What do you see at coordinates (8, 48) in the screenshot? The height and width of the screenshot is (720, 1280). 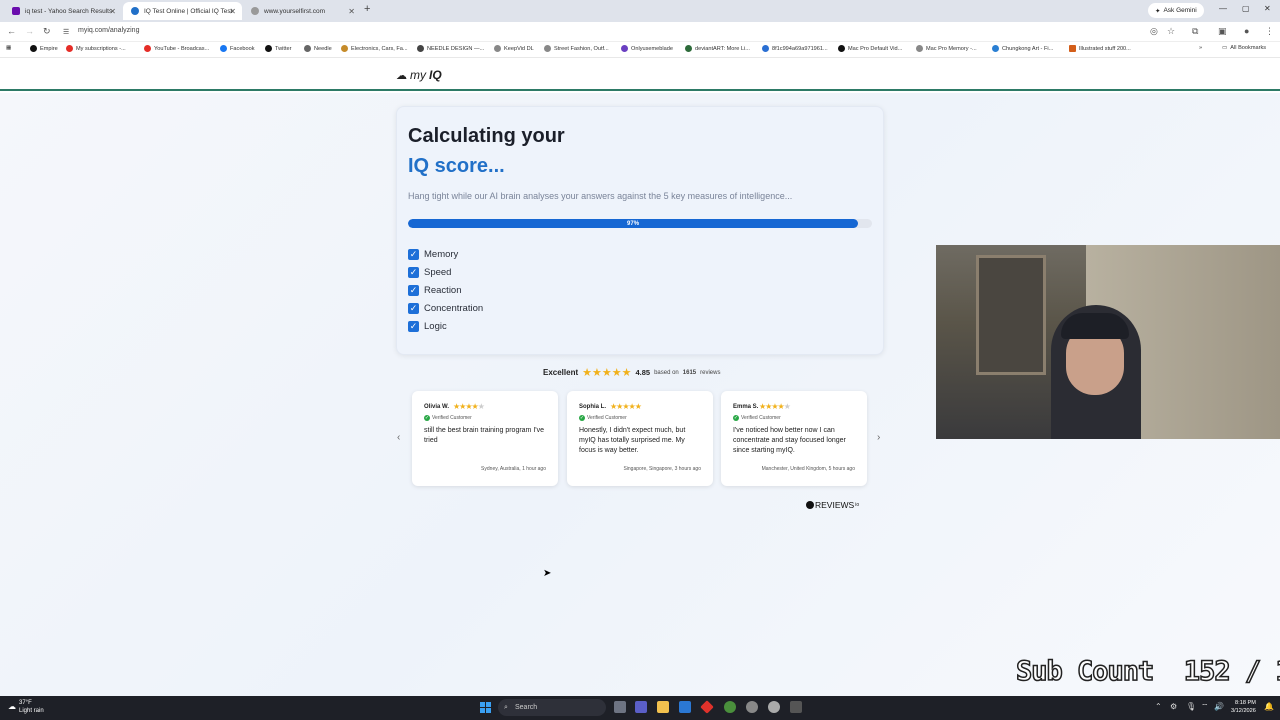 I see `apps-icon: ▦` at bounding box center [8, 48].